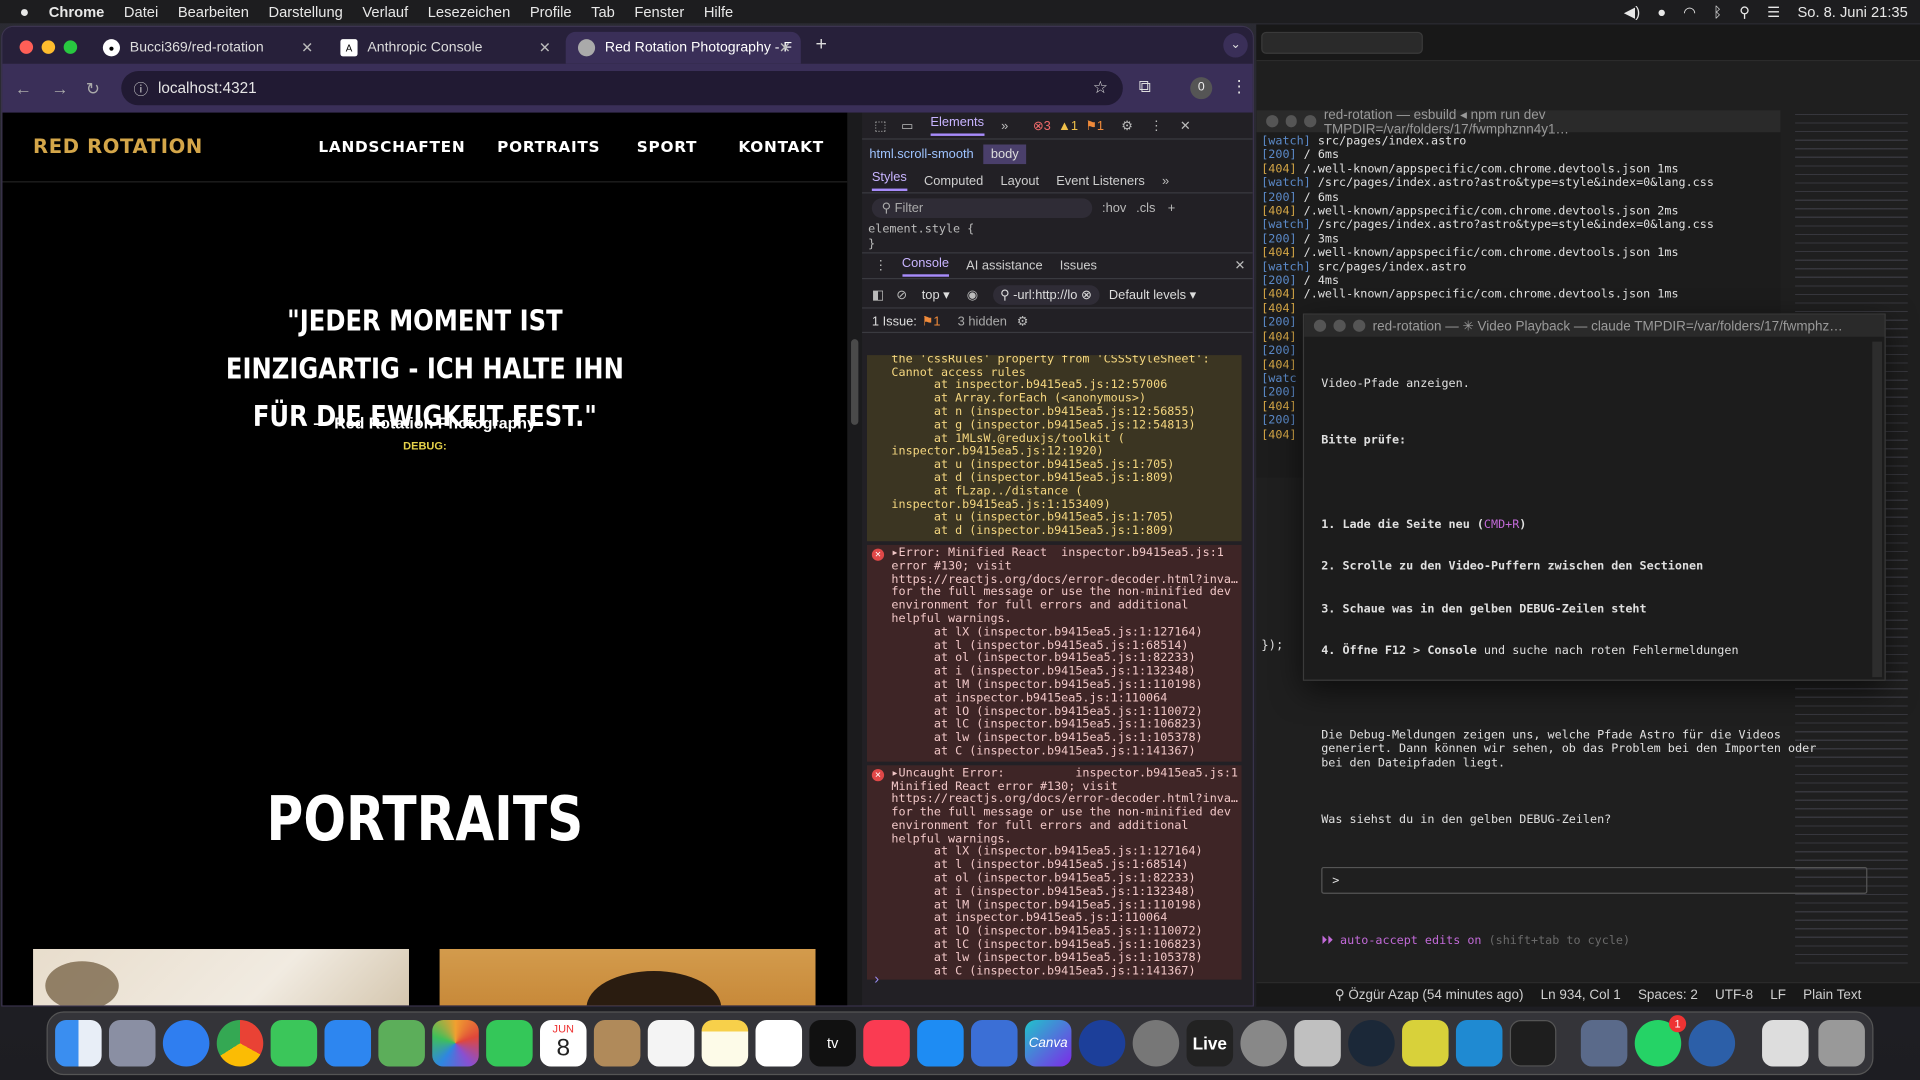 The height and width of the screenshot is (1080, 1920). I want to click on tab-elements: Elements, so click(957, 125).